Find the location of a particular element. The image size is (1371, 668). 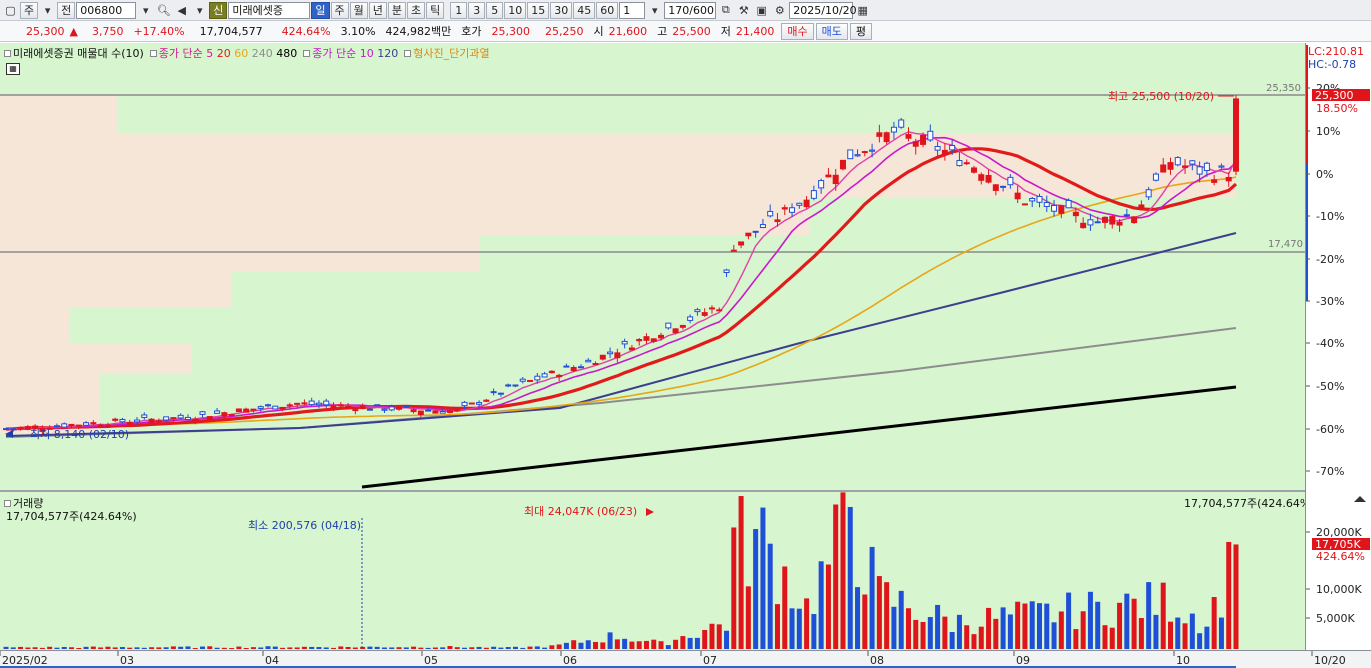

window-icon: ▢ is located at coordinates (10, 10).